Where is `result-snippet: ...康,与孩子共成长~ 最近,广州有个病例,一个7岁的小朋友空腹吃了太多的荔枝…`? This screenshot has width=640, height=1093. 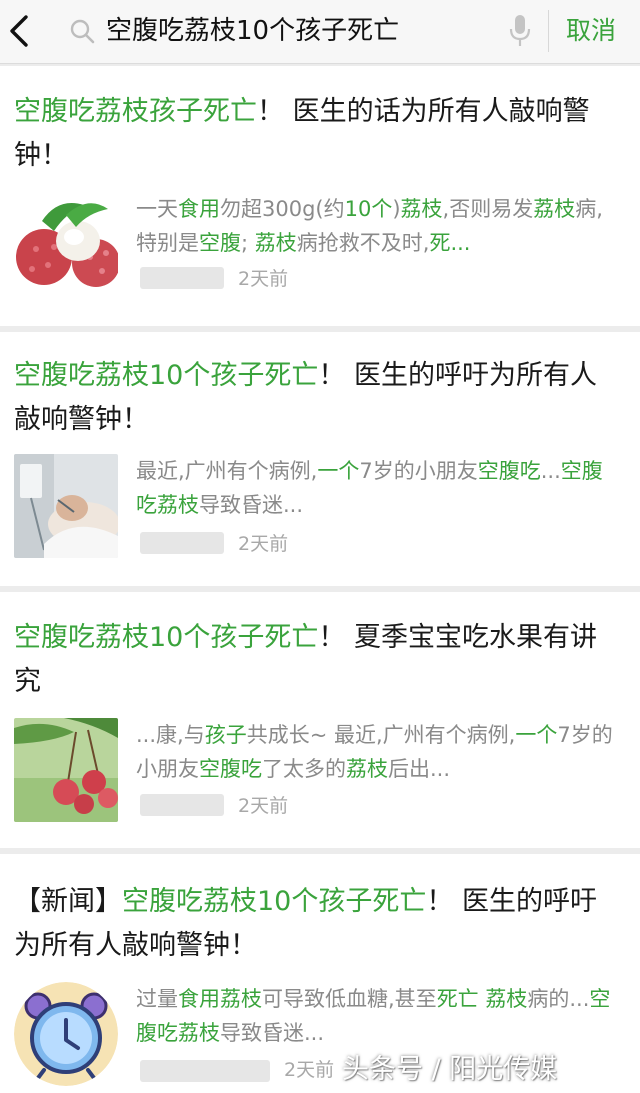 result-snippet: ...康,与孩子共成长~ 最近,广州有个病例,一个7岁的小朋友空腹吃了太多的荔枝… is located at coordinates (377, 752).